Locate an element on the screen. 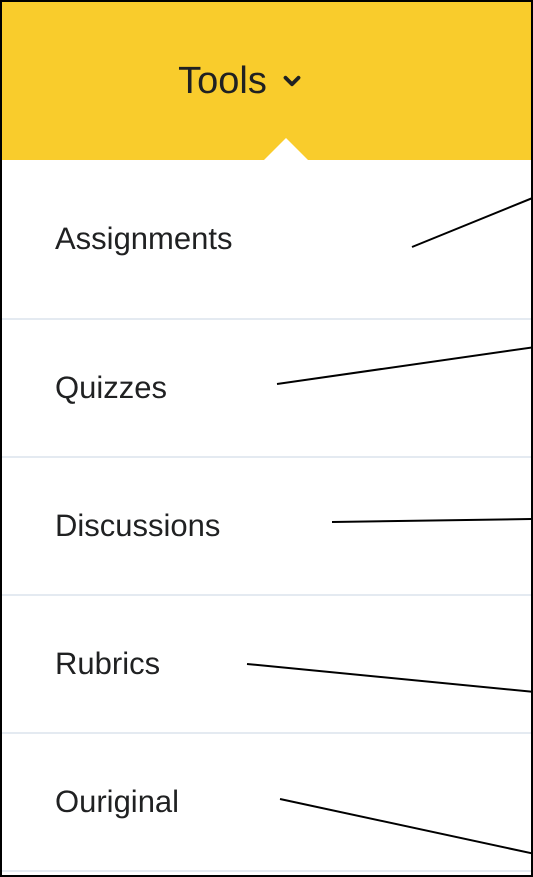  tools-menu-button: Tools is located at coordinates (241, 81).